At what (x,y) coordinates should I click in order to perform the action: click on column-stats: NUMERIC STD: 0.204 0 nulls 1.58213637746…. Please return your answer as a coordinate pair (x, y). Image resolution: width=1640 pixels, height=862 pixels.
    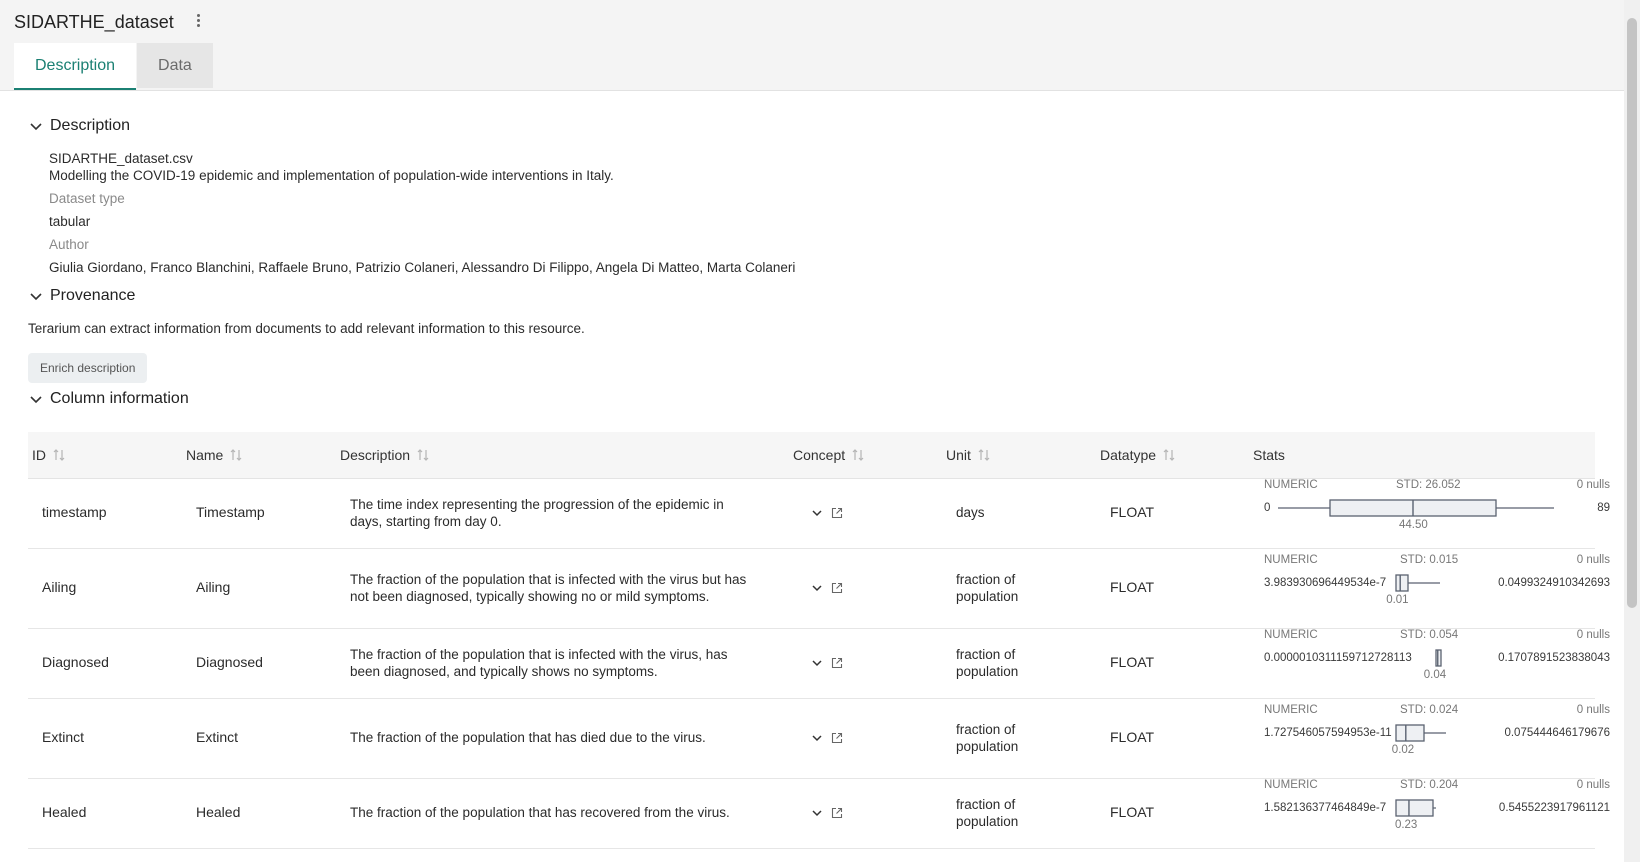
    Looking at the image, I should click on (1437, 819).